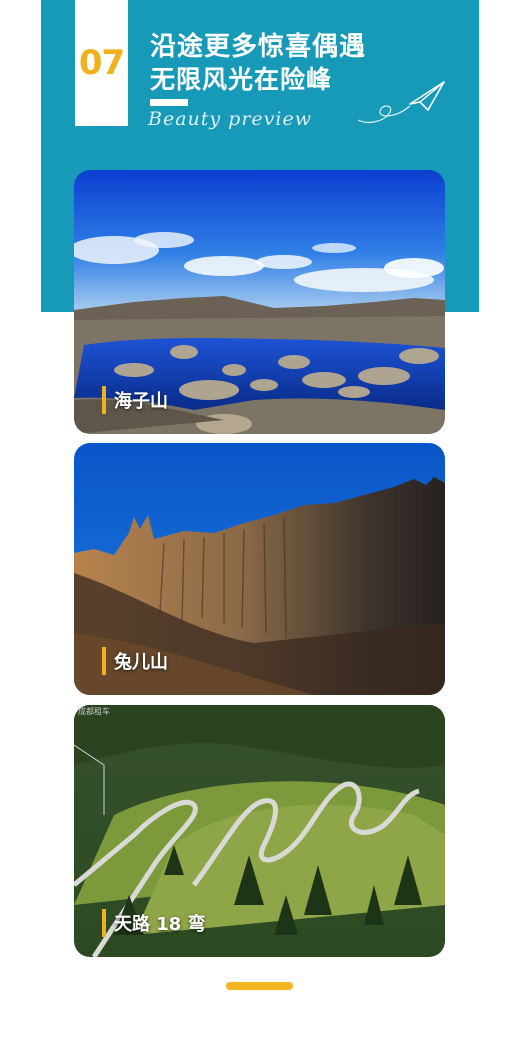 This screenshot has height=1040, width=520. I want to click on section-number: 07, so click(101, 63).